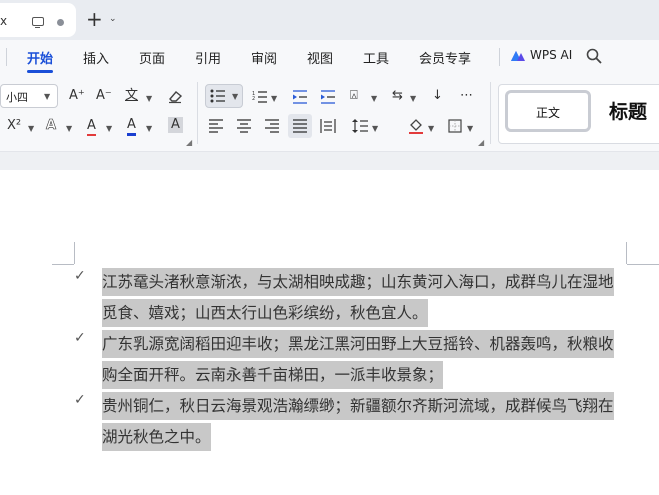 The height and width of the screenshot is (495, 659). Describe the element at coordinates (60, 22) in the screenshot. I see `unsaved-dot-icon` at that location.